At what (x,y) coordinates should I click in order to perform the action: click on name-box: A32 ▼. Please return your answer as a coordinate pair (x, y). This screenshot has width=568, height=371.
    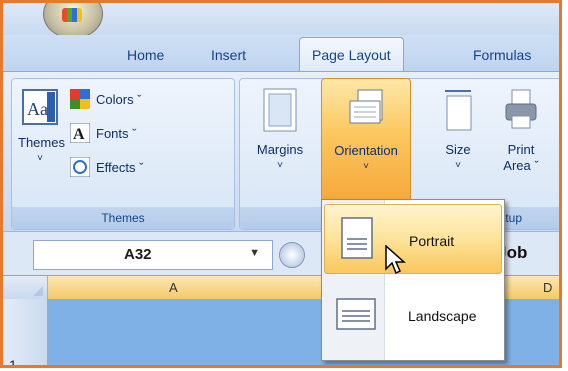
    Looking at the image, I should click on (153, 255).